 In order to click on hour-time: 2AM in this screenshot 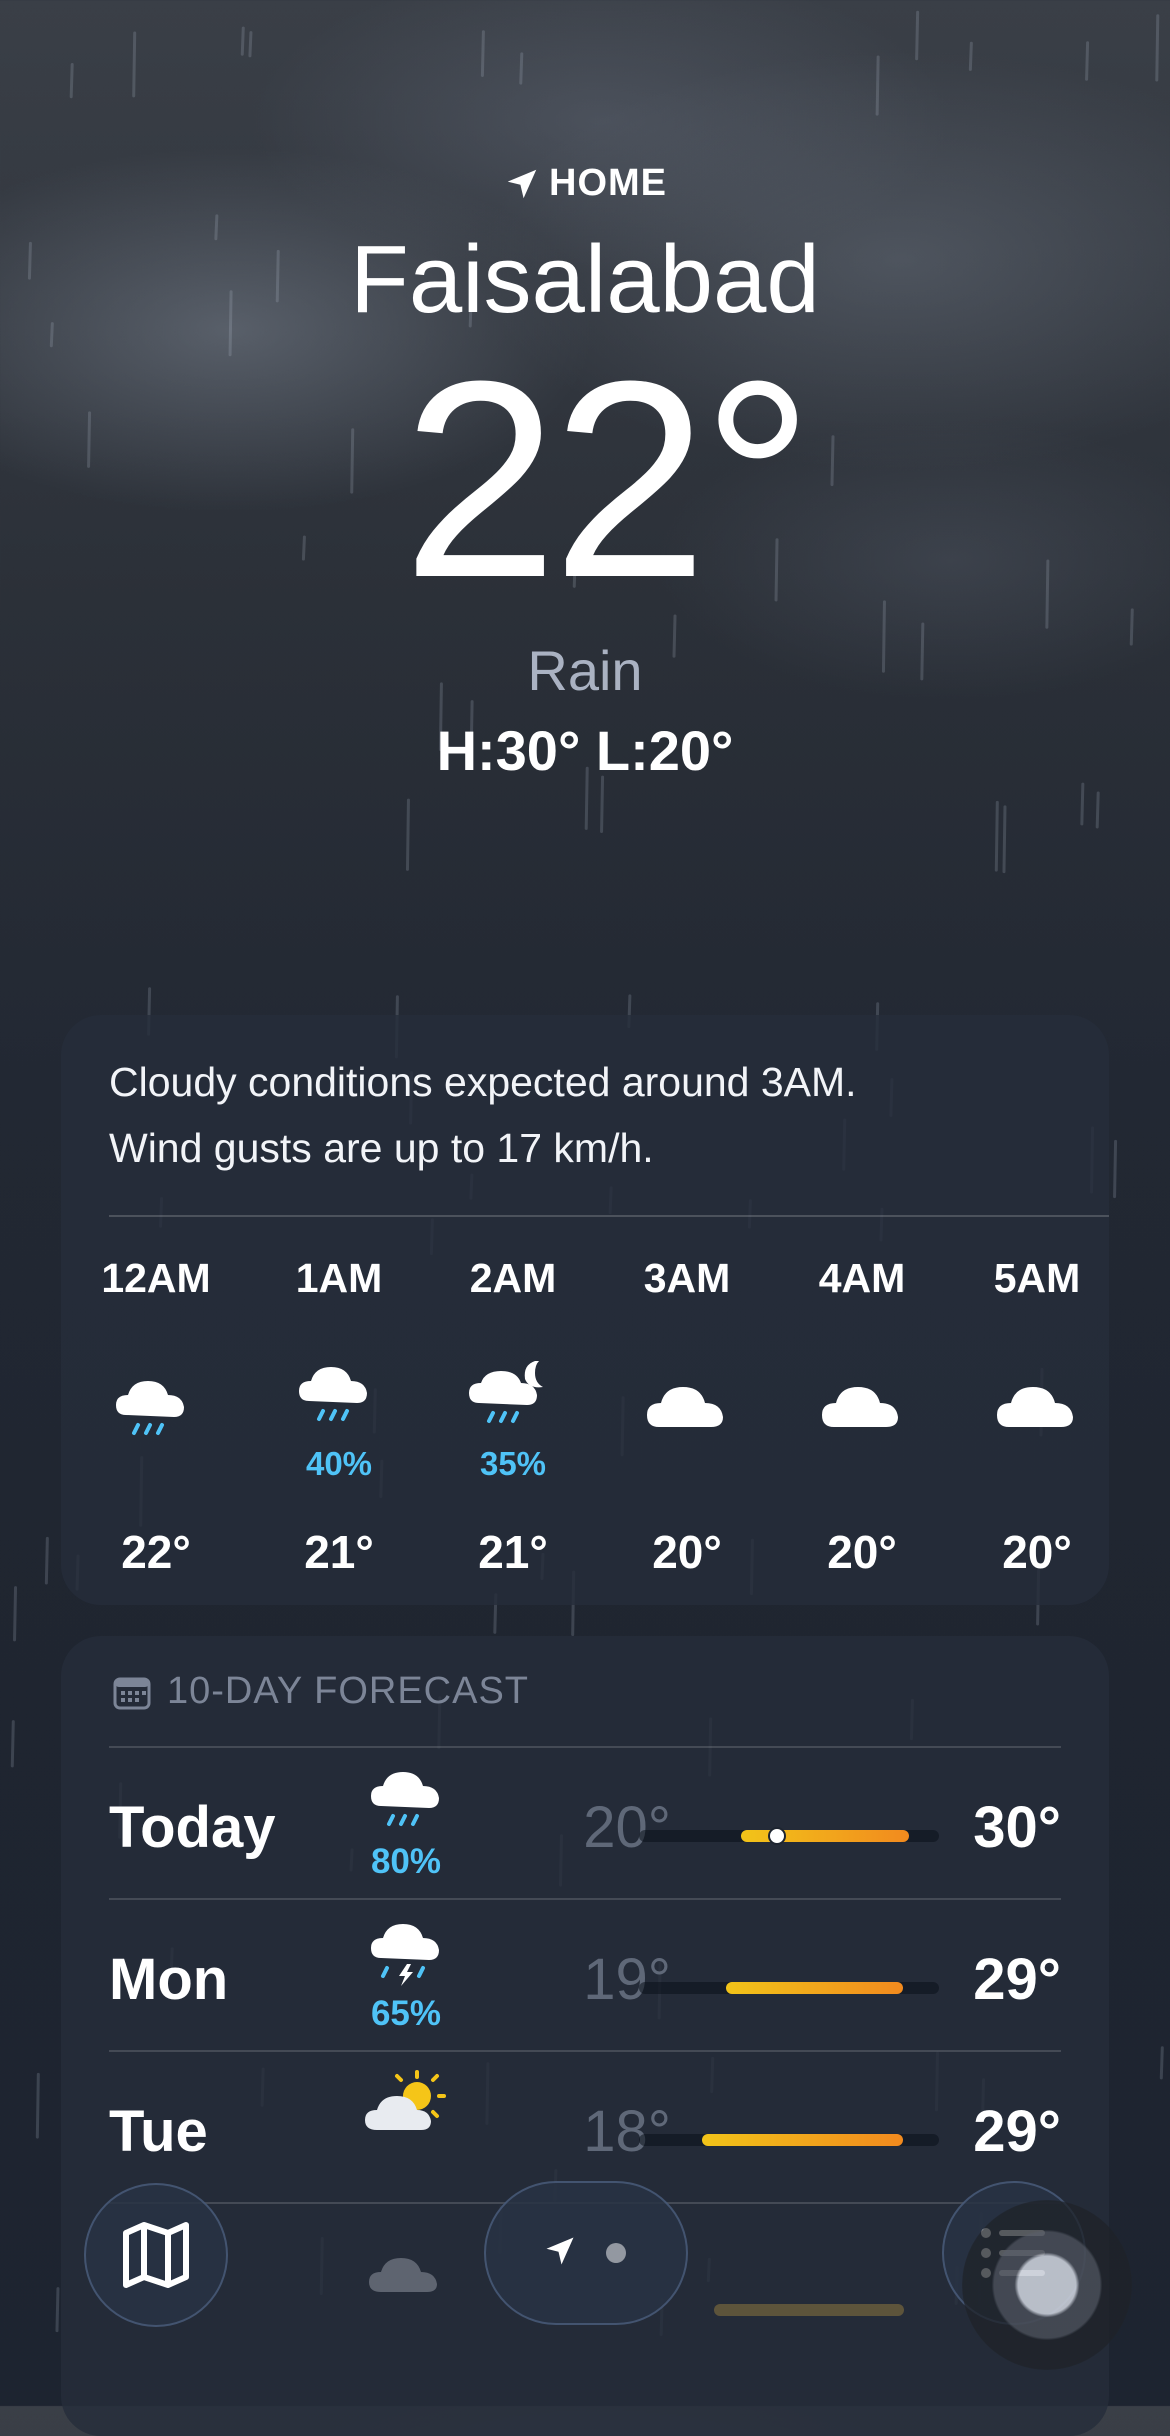, I will do `click(513, 1278)`.